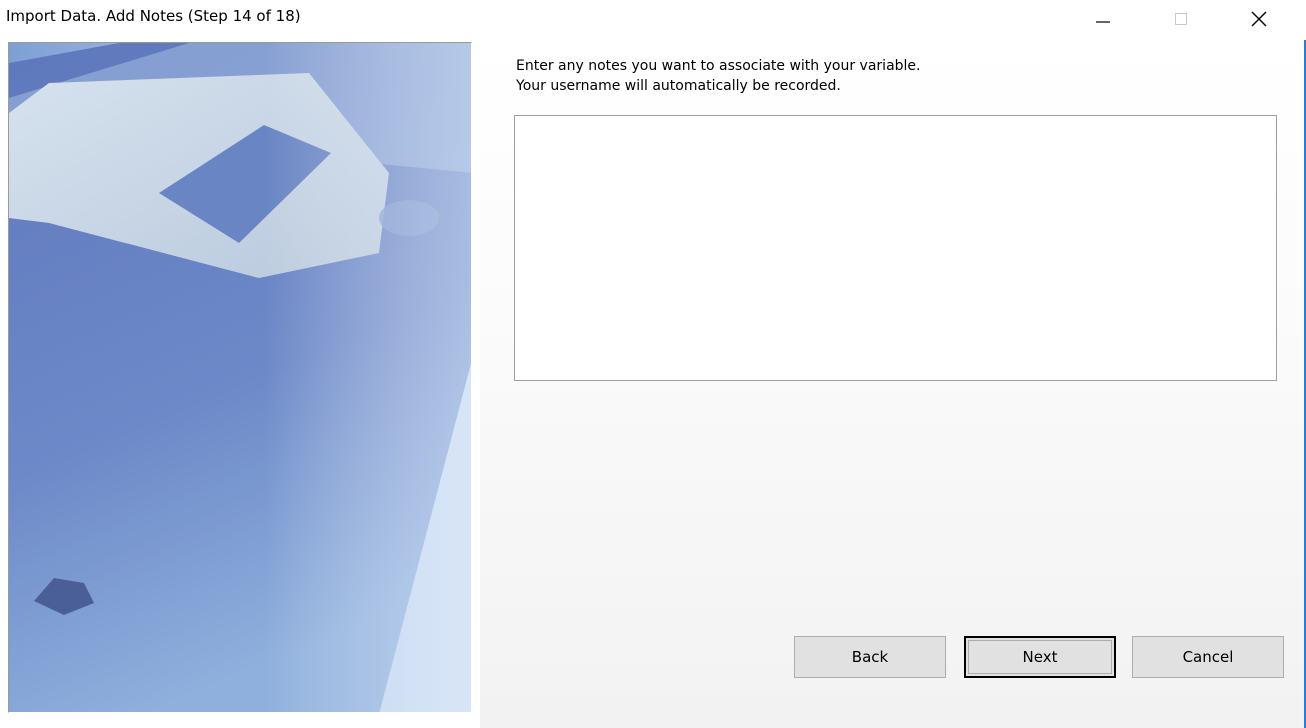 The width and height of the screenshot is (1306, 728). I want to click on cancel-button: Cancel, so click(1208, 657).